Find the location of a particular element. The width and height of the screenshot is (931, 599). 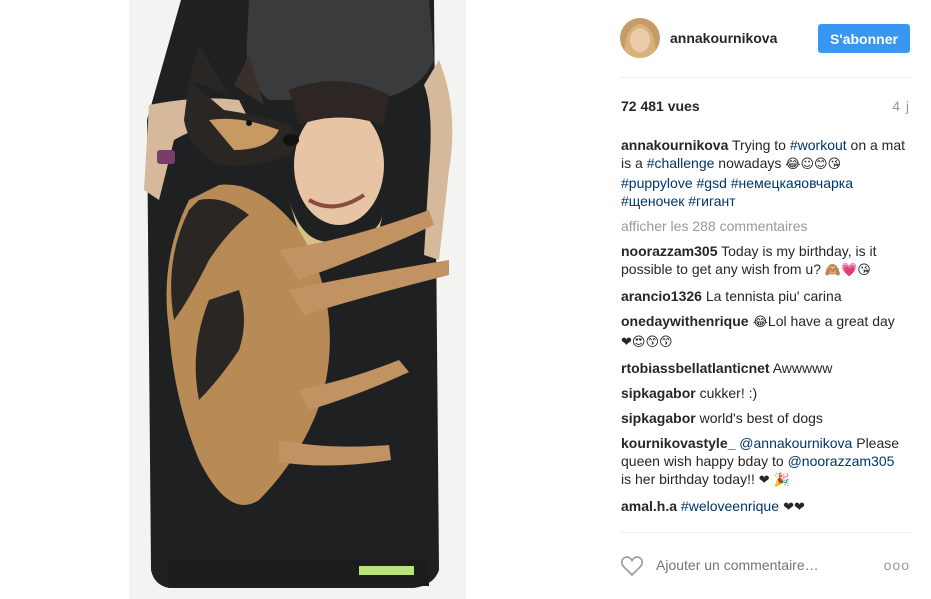

comment-item: sipkagabor world's best of dogs is located at coordinates (764, 418).